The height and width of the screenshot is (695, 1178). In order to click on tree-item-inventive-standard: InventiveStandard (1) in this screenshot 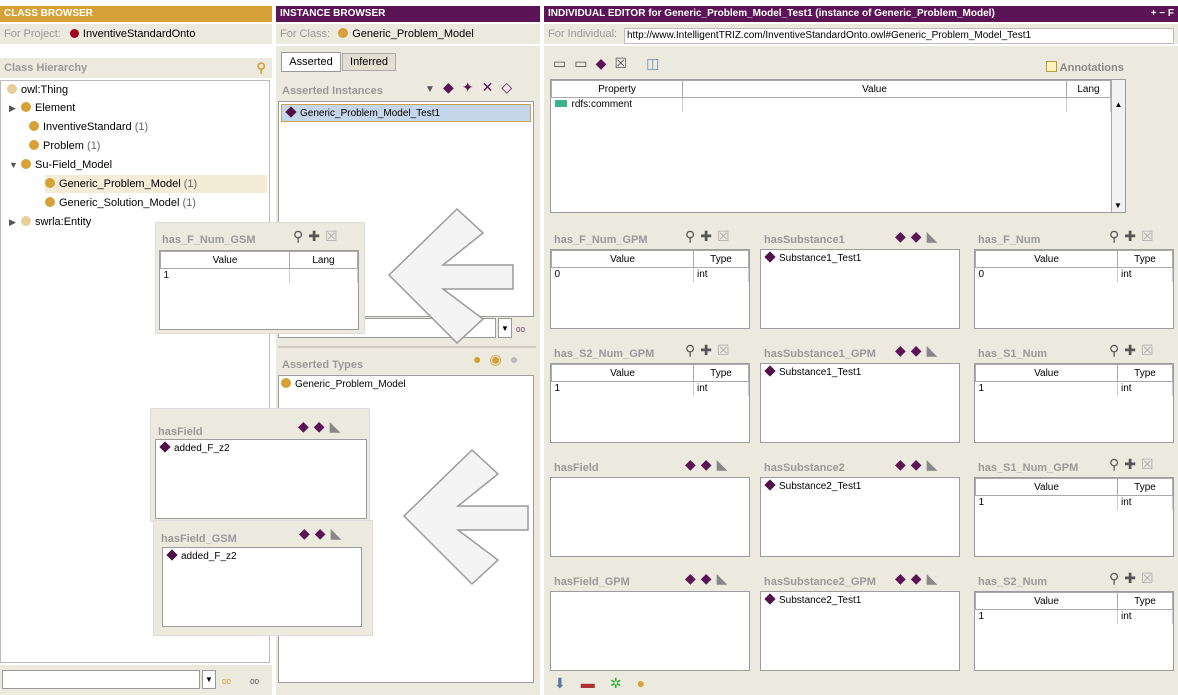, I will do `click(88, 127)`.